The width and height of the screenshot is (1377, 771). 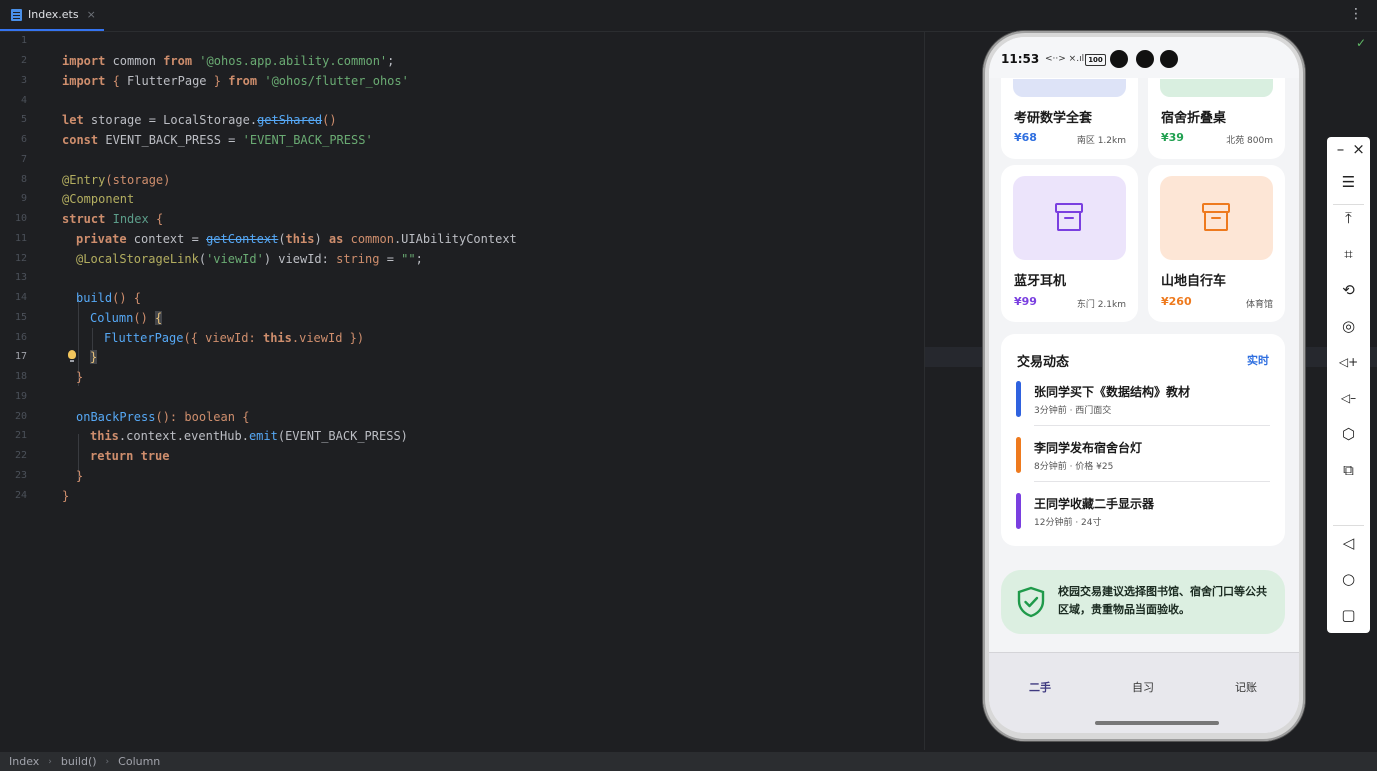 What do you see at coordinates (23, 198) in the screenshot?
I see `line-number: 9` at bounding box center [23, 198].